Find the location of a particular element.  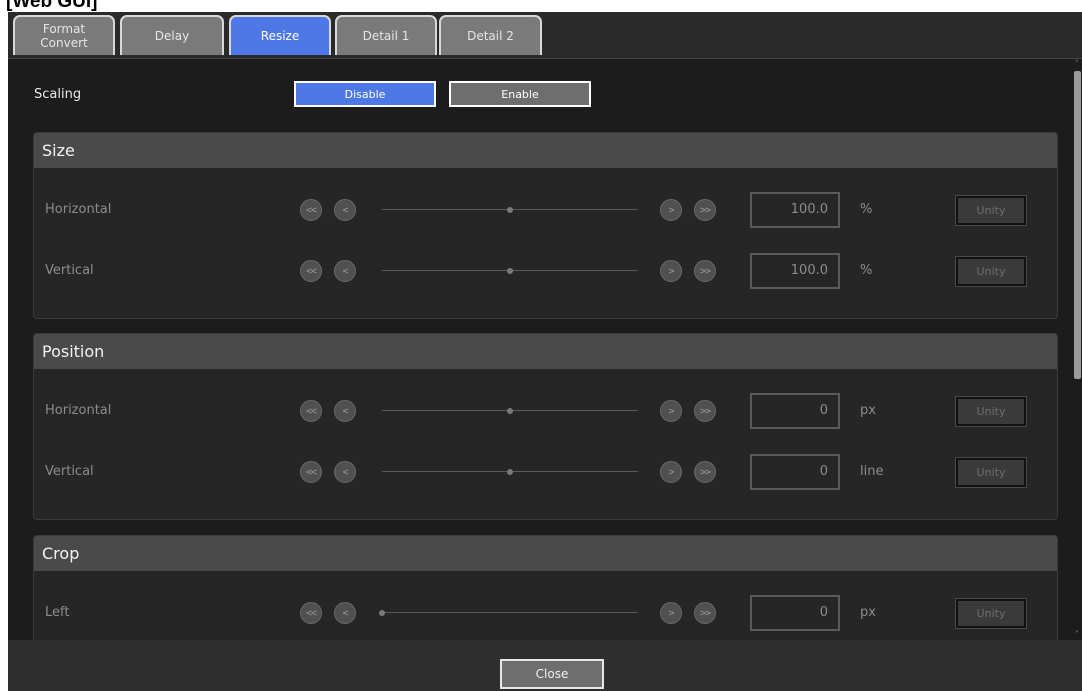

scrollbar: ˄ ˅ is located at coordinates (1077, 349).